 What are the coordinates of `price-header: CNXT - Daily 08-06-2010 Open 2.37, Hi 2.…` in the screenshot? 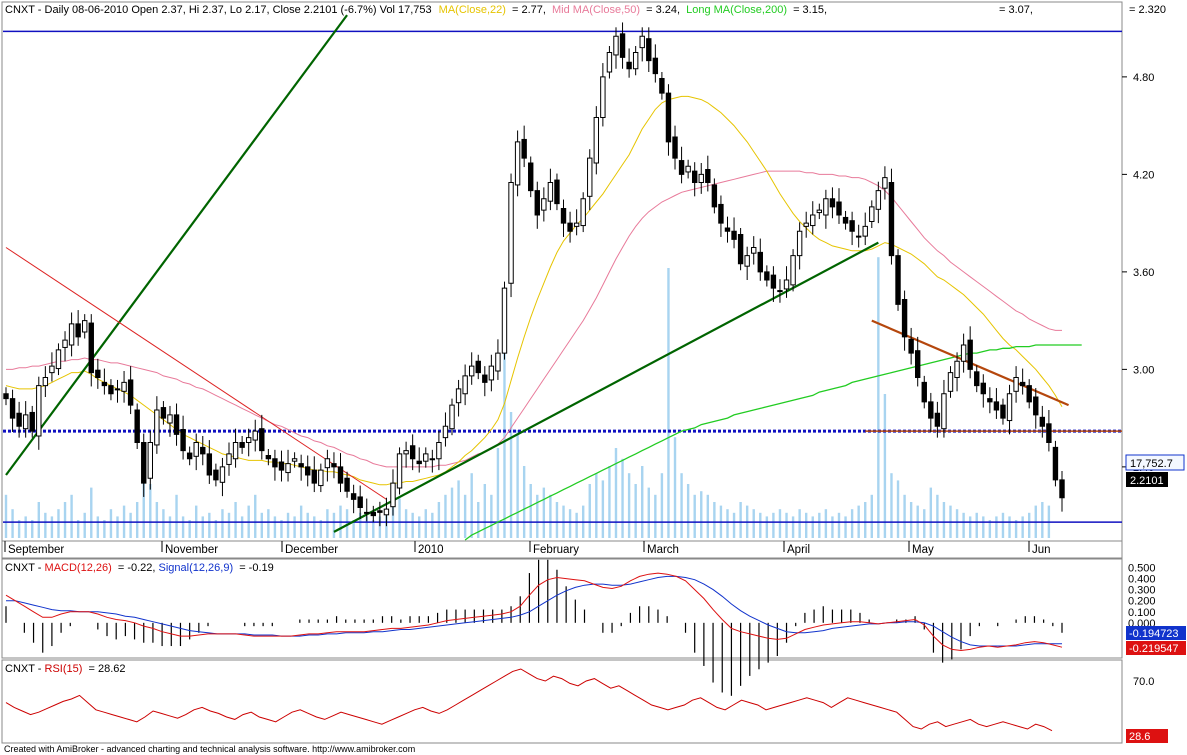 It's located at (416, 10).